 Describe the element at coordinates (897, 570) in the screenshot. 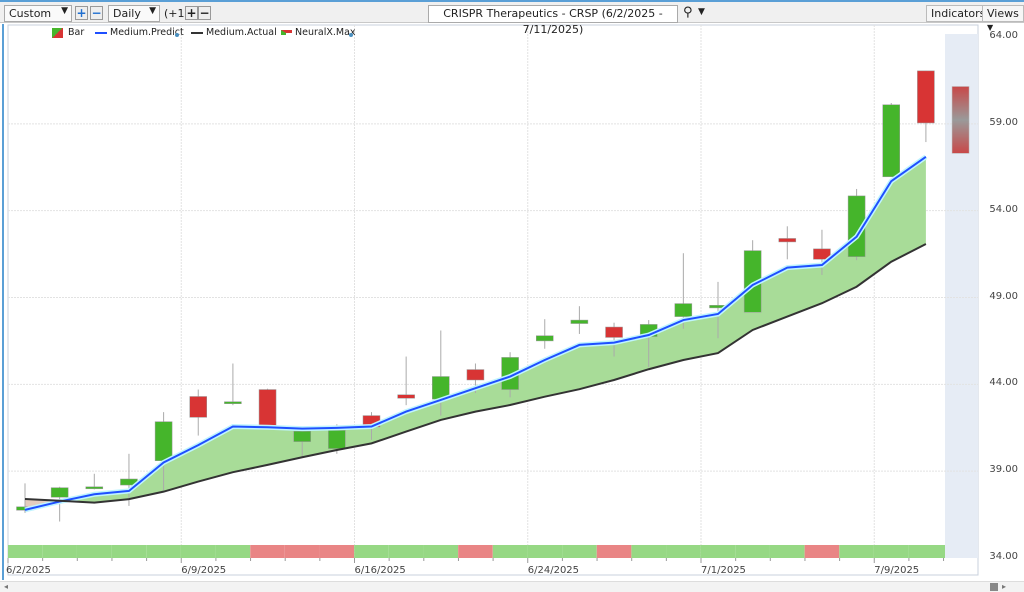

I see `date-tick-label: 7/9/2025` at that location.